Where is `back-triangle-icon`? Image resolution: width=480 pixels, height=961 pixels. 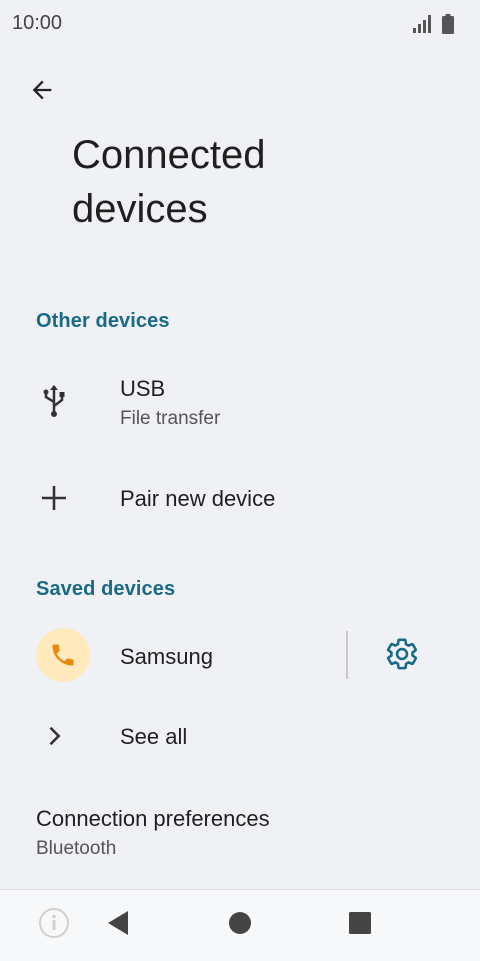
back-triangle-icon is located at coordinates (118, 925).